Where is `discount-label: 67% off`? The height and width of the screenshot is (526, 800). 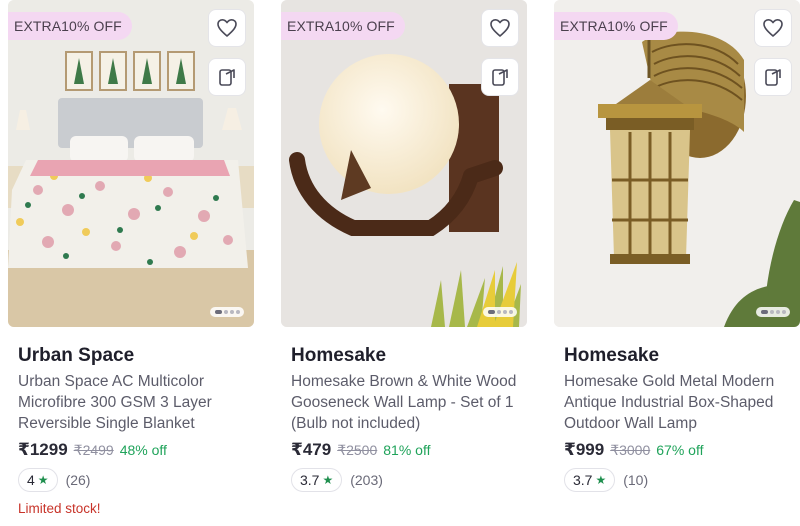 discount-label: 67% off is located at coordinates (680, 450).